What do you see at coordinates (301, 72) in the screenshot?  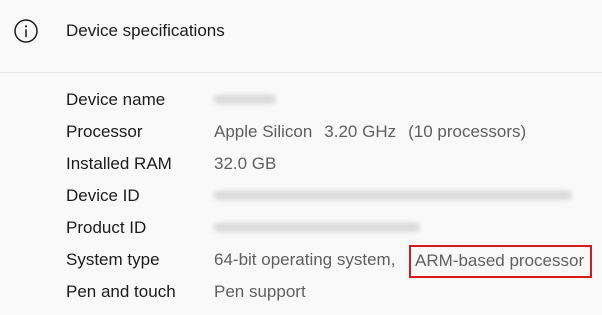 I see `divider` at bounding box center [301, 72].